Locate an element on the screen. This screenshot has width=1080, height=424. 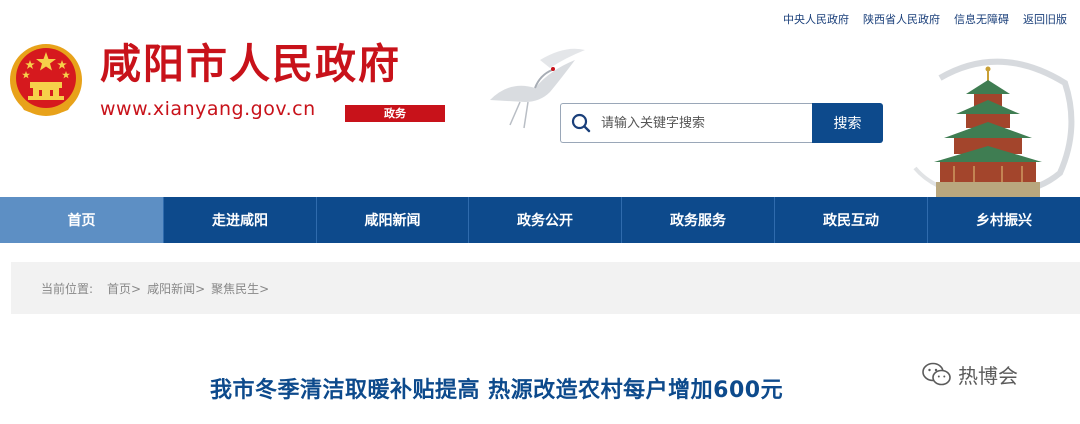
top-links: 中央人民政府 陕西省人民政府 信息无障碍 返回旧版 is located at coordinates (925, 19).